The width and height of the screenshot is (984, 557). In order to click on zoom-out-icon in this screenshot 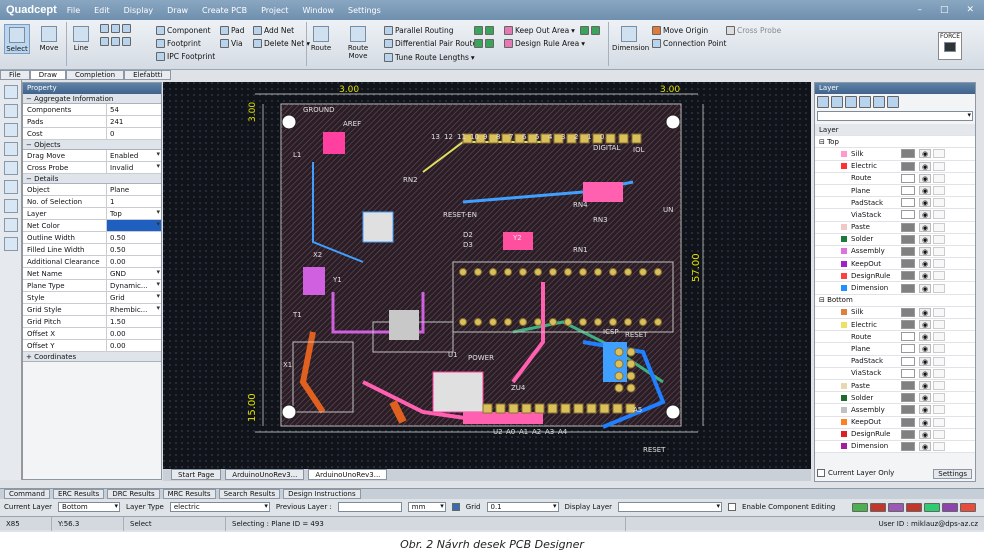, I will do `click(11, 206)`.